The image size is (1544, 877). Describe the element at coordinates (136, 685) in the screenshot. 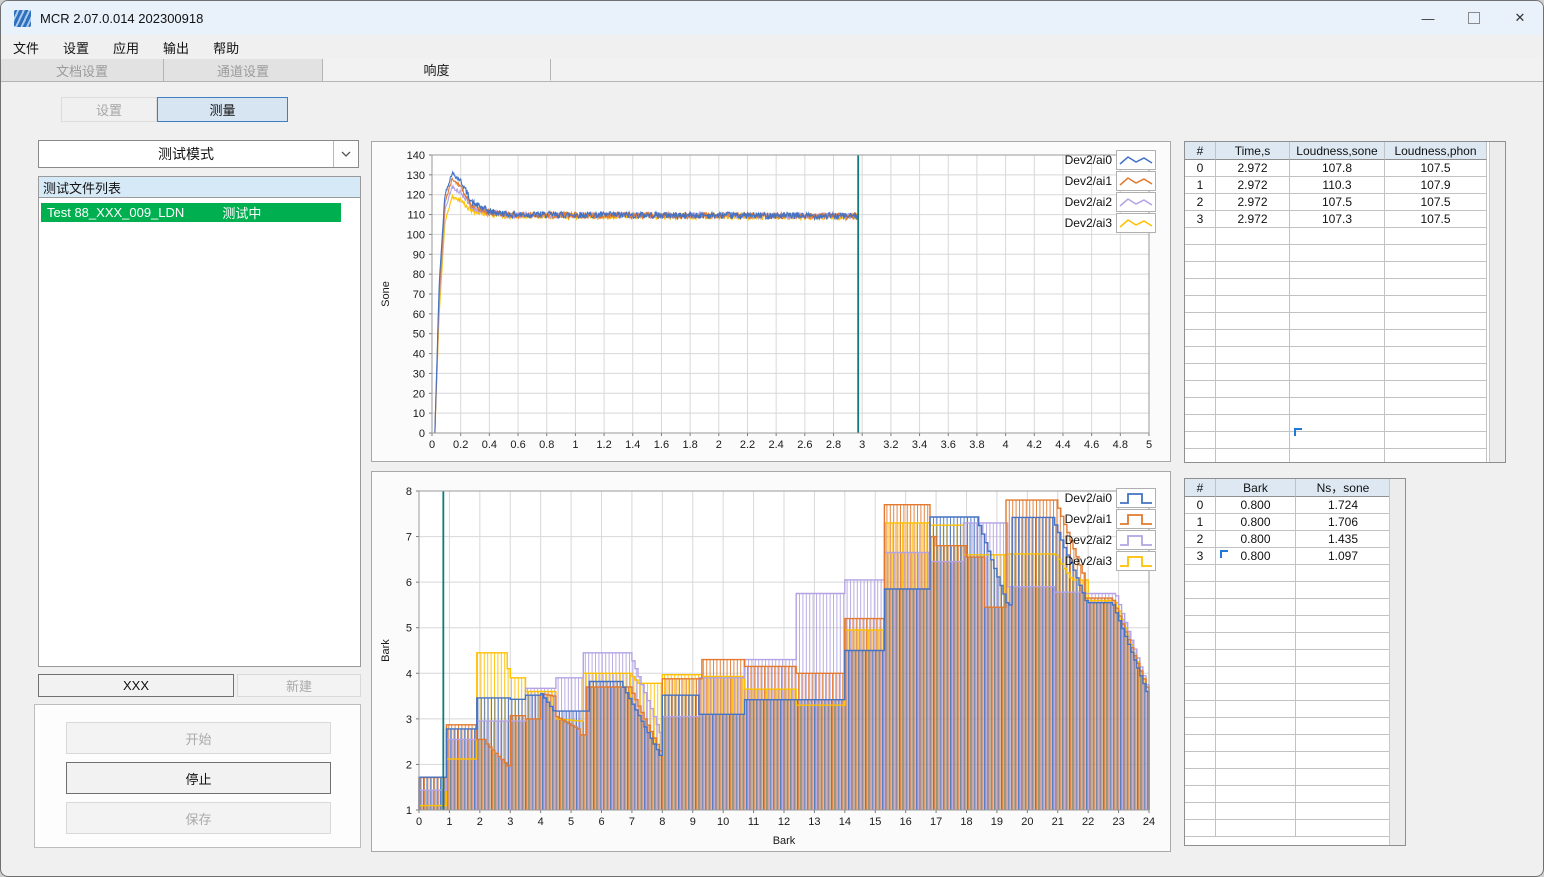

I see `xxx-button: XXX` at that location.